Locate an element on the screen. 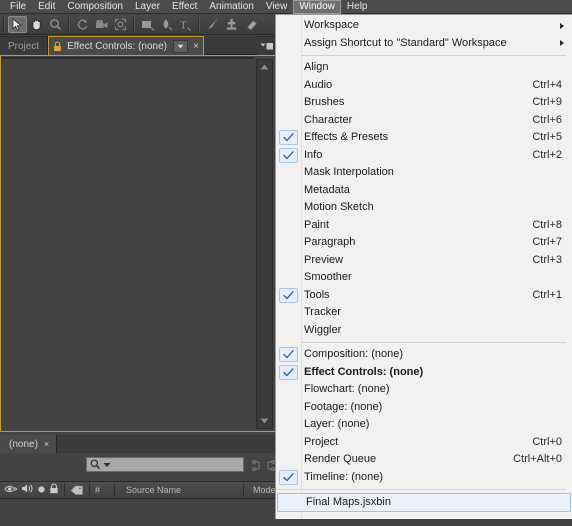 The image size is (572, 526). menubar-item-effect: Effect is located at coordinates (184, 7).